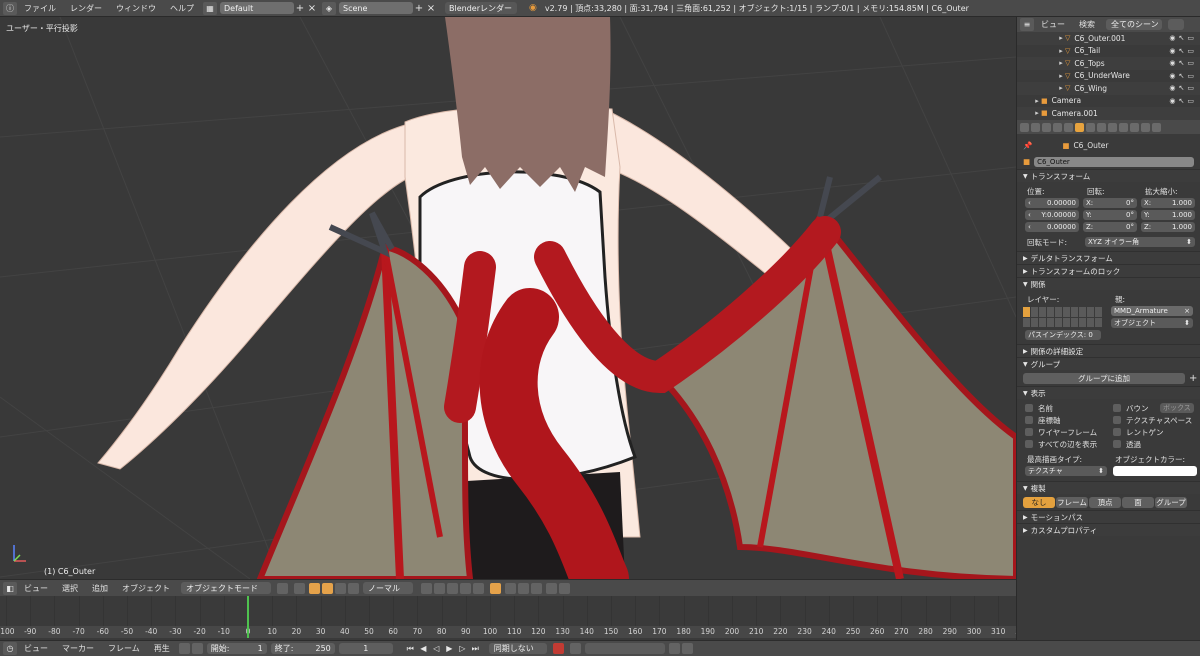 This screenshot has height=656, width=1200. I want to click on display-check-texspace: テクスチャスペース, so click(1156, 420).